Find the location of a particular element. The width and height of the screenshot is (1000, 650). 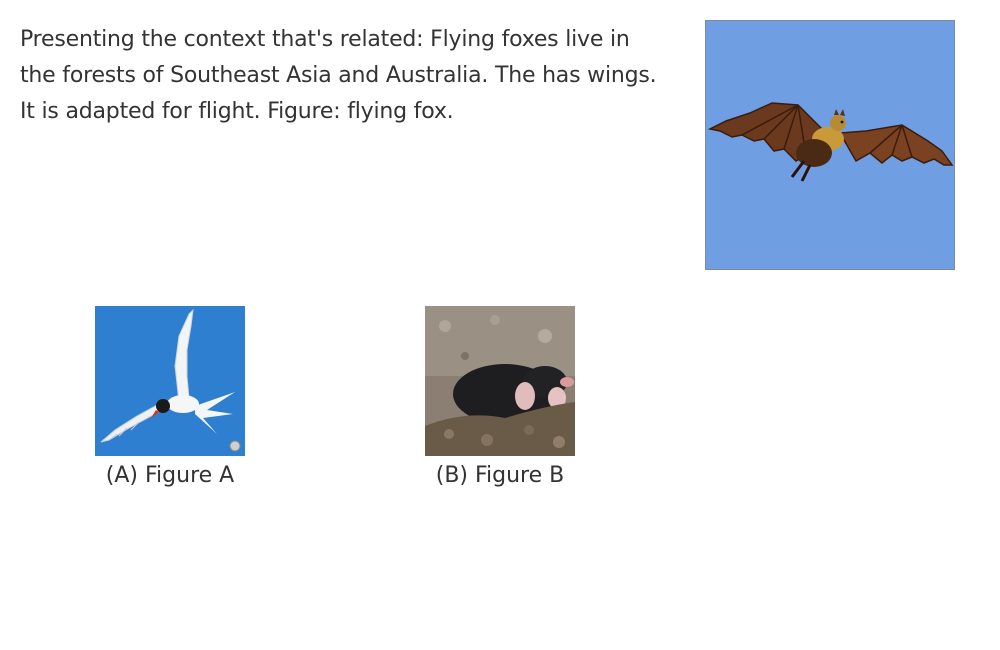

mole-icon is located at coordinates (500, 381).